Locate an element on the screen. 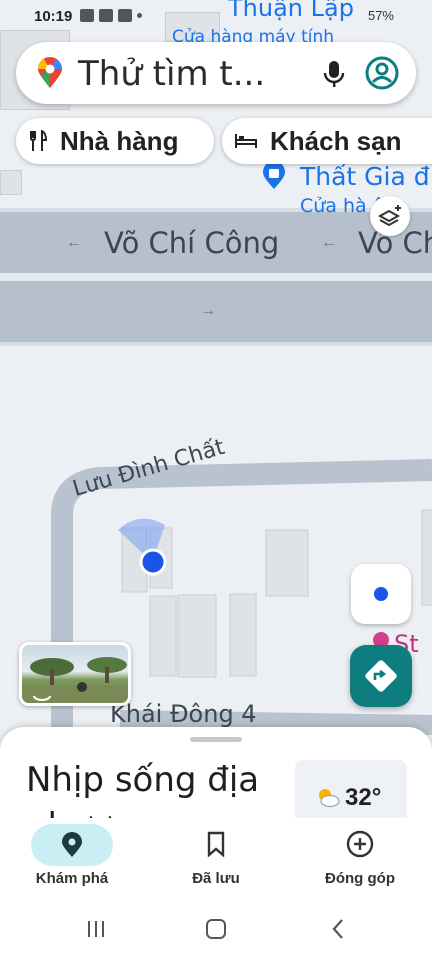 Image resolution: width=432 pixels, height=960 pixels. layers-icon is located at coordinates (389, 216).